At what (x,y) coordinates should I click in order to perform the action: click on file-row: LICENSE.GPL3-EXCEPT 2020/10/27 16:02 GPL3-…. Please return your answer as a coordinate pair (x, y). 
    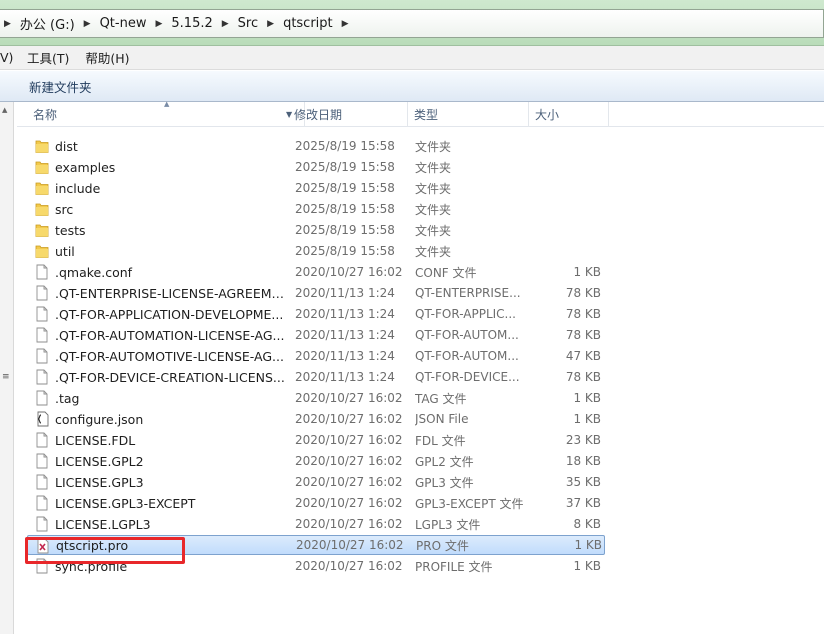
    Looking at the image, I should click on (316, 503).